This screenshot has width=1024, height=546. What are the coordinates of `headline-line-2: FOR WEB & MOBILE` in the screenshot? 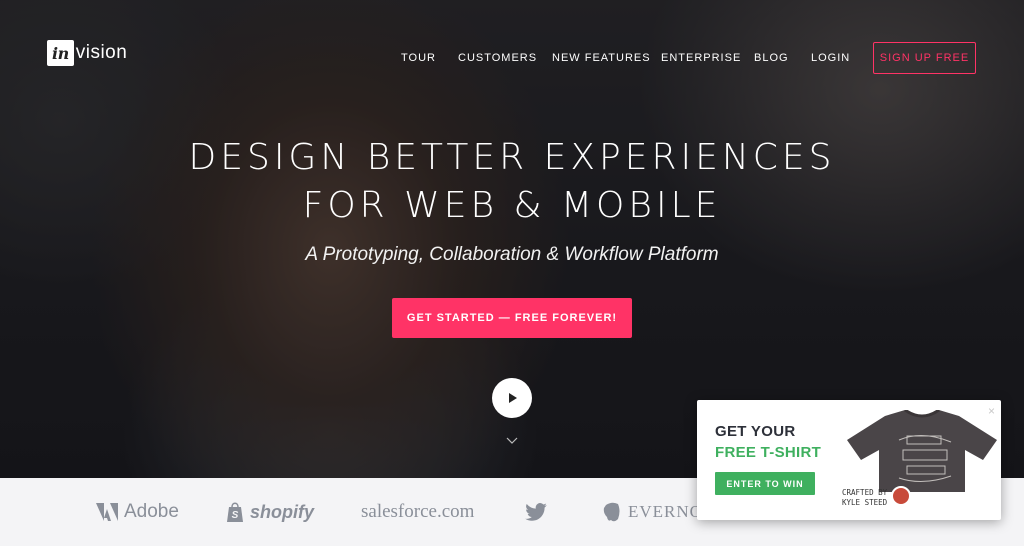 It's located at (512, 205).